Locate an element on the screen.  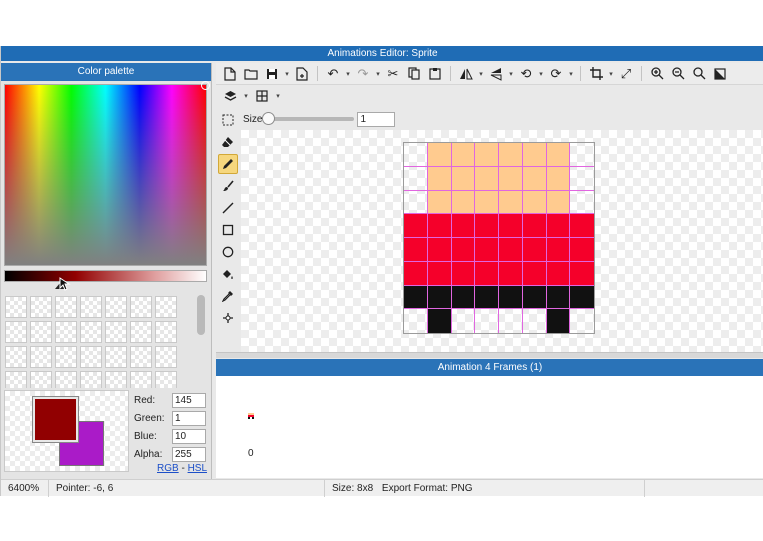
brush-icon is located at coordinates (228, 186).